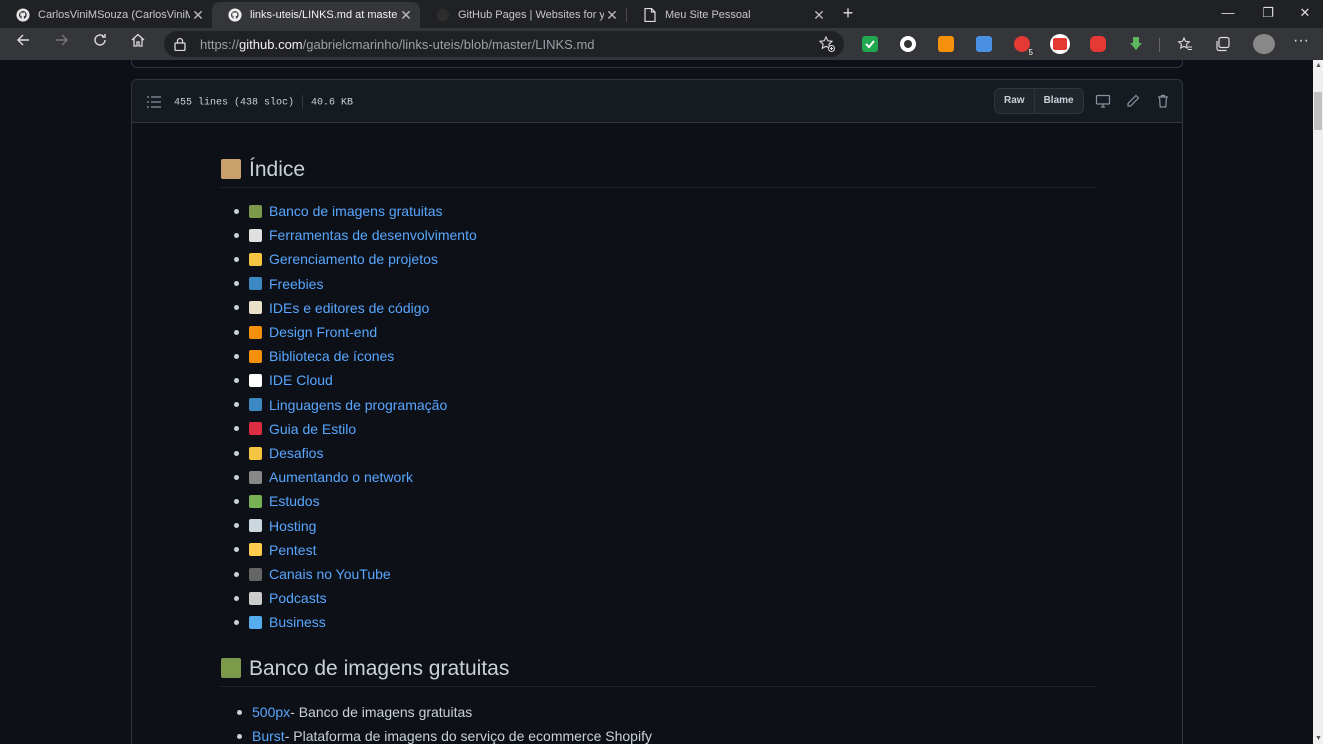 This screenshot has height=744, width=1323. Describe the element at coordinates (23, 40) in the screenshot. I see `arrow-left-icon` at that location.